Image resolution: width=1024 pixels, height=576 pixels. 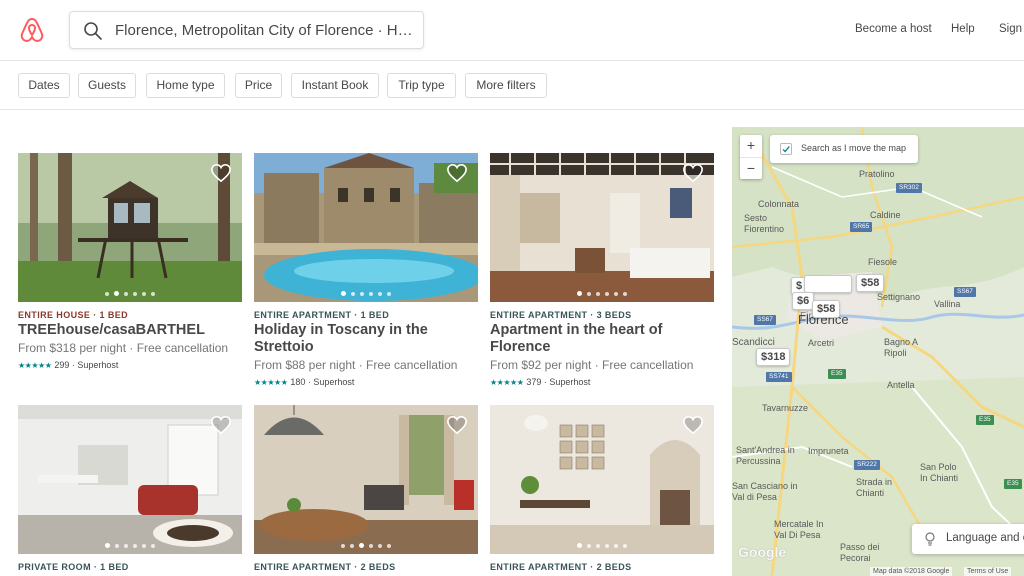 I want to click on treehouse-photo, so click(x=130, y=227).